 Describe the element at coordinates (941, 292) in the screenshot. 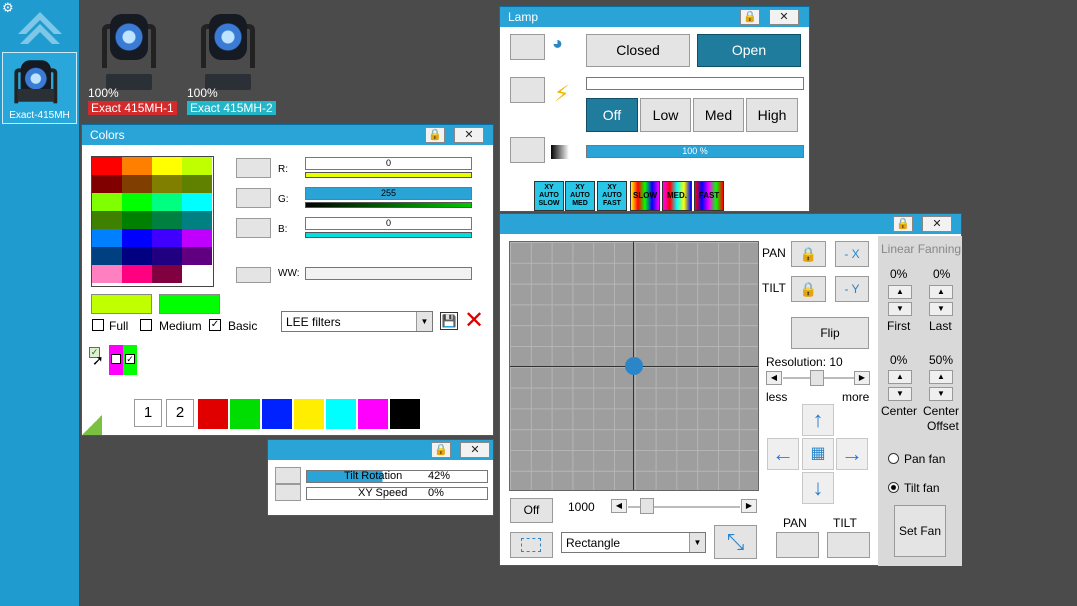

I see `last-up-icon: ▲` at that location.